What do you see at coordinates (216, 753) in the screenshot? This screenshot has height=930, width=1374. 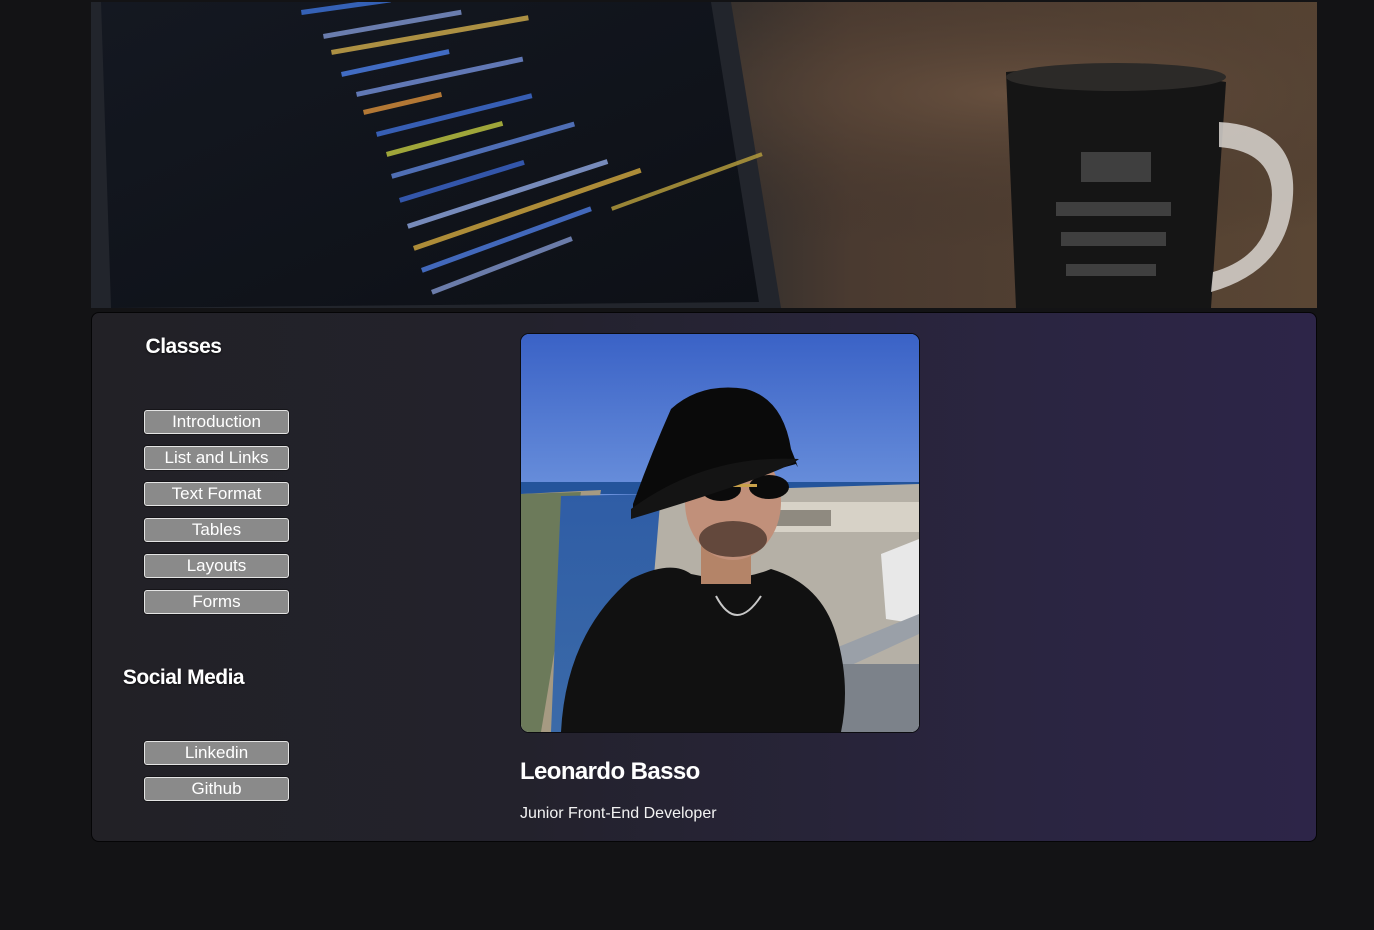 I see `nav-button-linkedin: Linkedin` at bounding box center [216, 753].